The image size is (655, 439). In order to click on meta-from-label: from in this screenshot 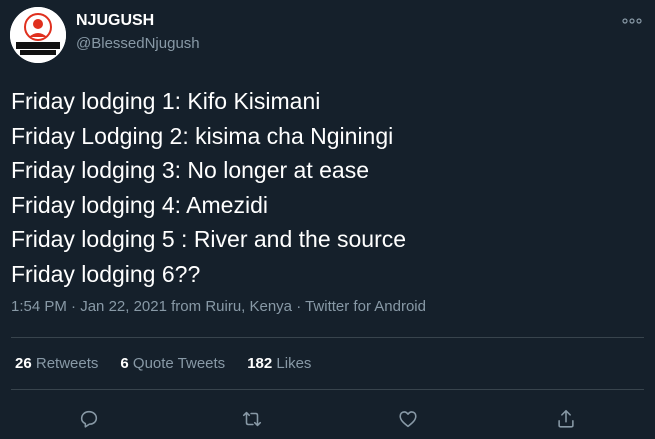, I will do `click(186, 306)`.